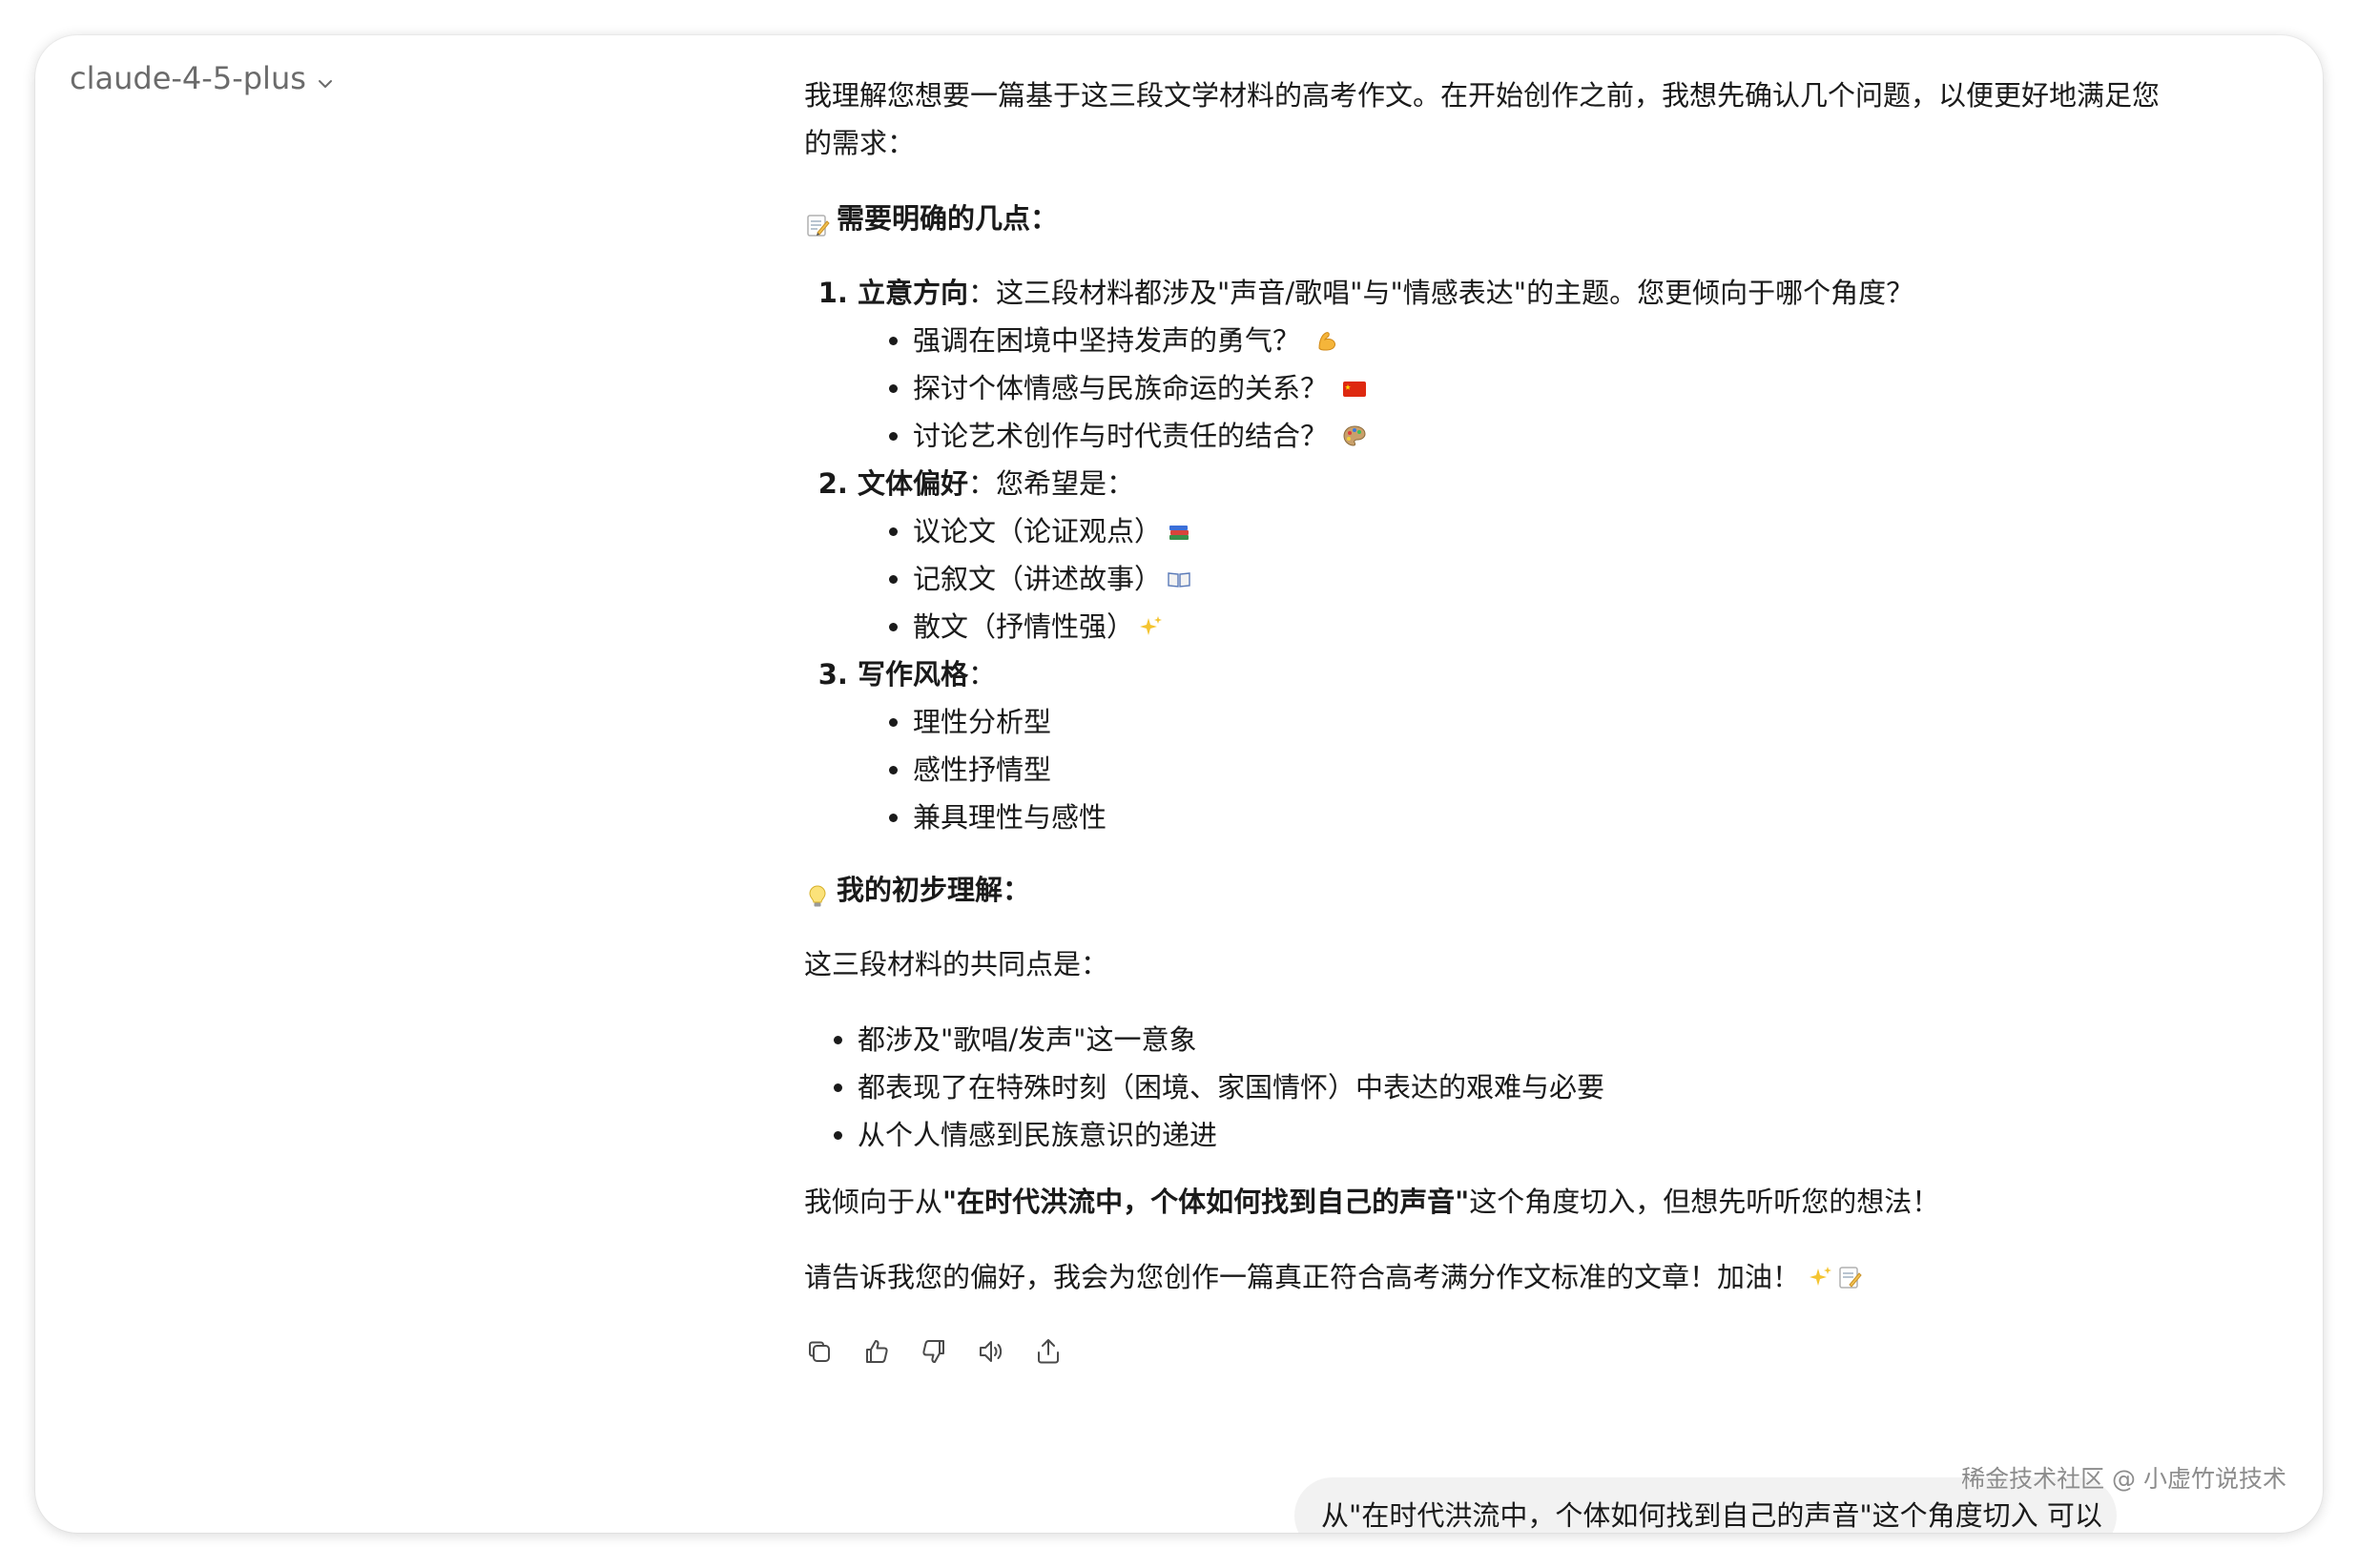 The height and width of the screenshot is (1568, 2358). I want to click on question-text: ：, so click(982, 674).